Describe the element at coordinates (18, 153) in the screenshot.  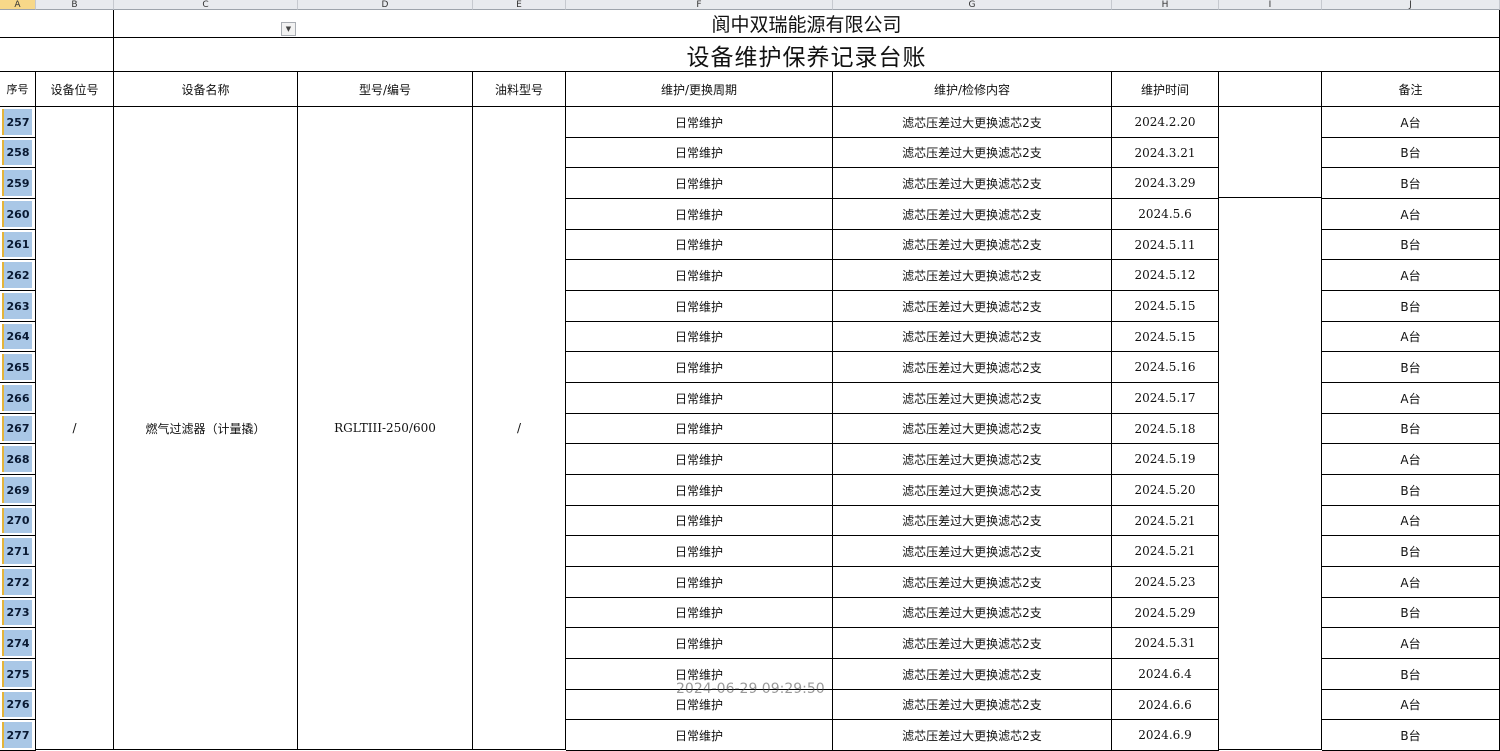
I see `row-number: 258` at that location.